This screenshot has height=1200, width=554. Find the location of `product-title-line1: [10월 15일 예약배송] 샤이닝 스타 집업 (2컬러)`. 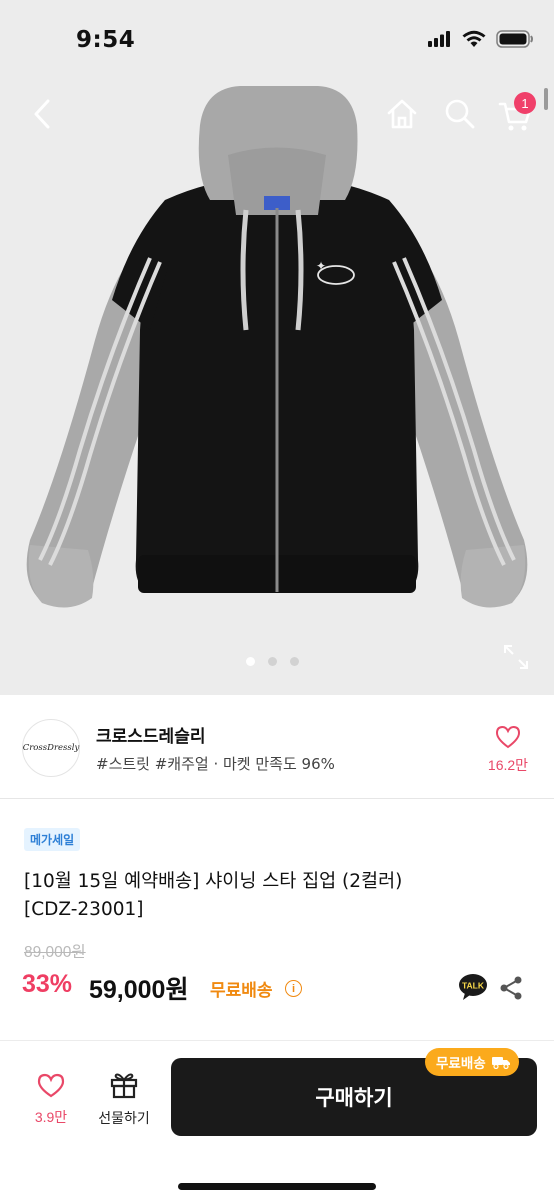

product-title-line1: [10월 15일 예약배송] 샤이닝 스타 집업 (2컬러) is located at coordinates (213, 881).